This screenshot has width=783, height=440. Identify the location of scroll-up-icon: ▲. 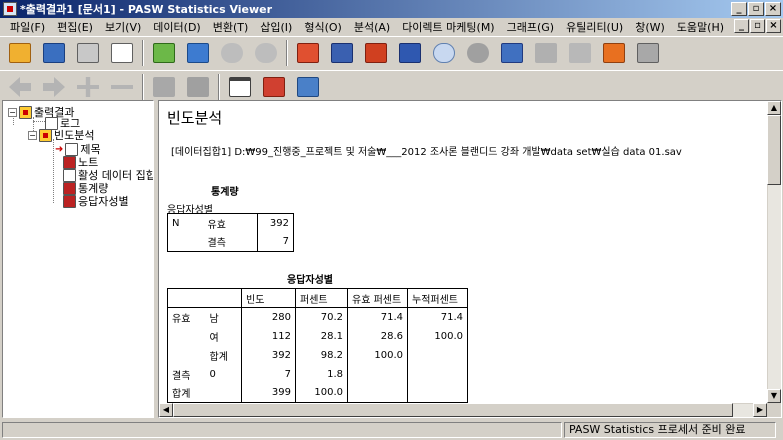
(774, 108).